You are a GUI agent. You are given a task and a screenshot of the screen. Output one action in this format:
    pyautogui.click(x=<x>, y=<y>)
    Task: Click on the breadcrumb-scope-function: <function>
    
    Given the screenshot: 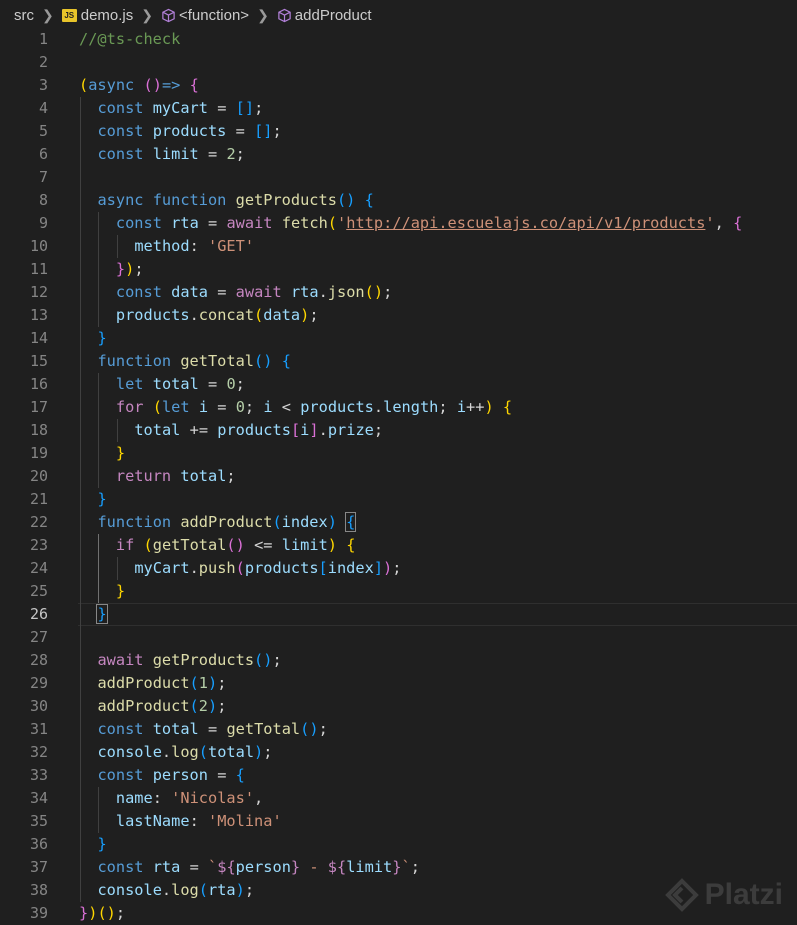 What is the action you would take?
    pyautogui.click(x=205, y=15)
    